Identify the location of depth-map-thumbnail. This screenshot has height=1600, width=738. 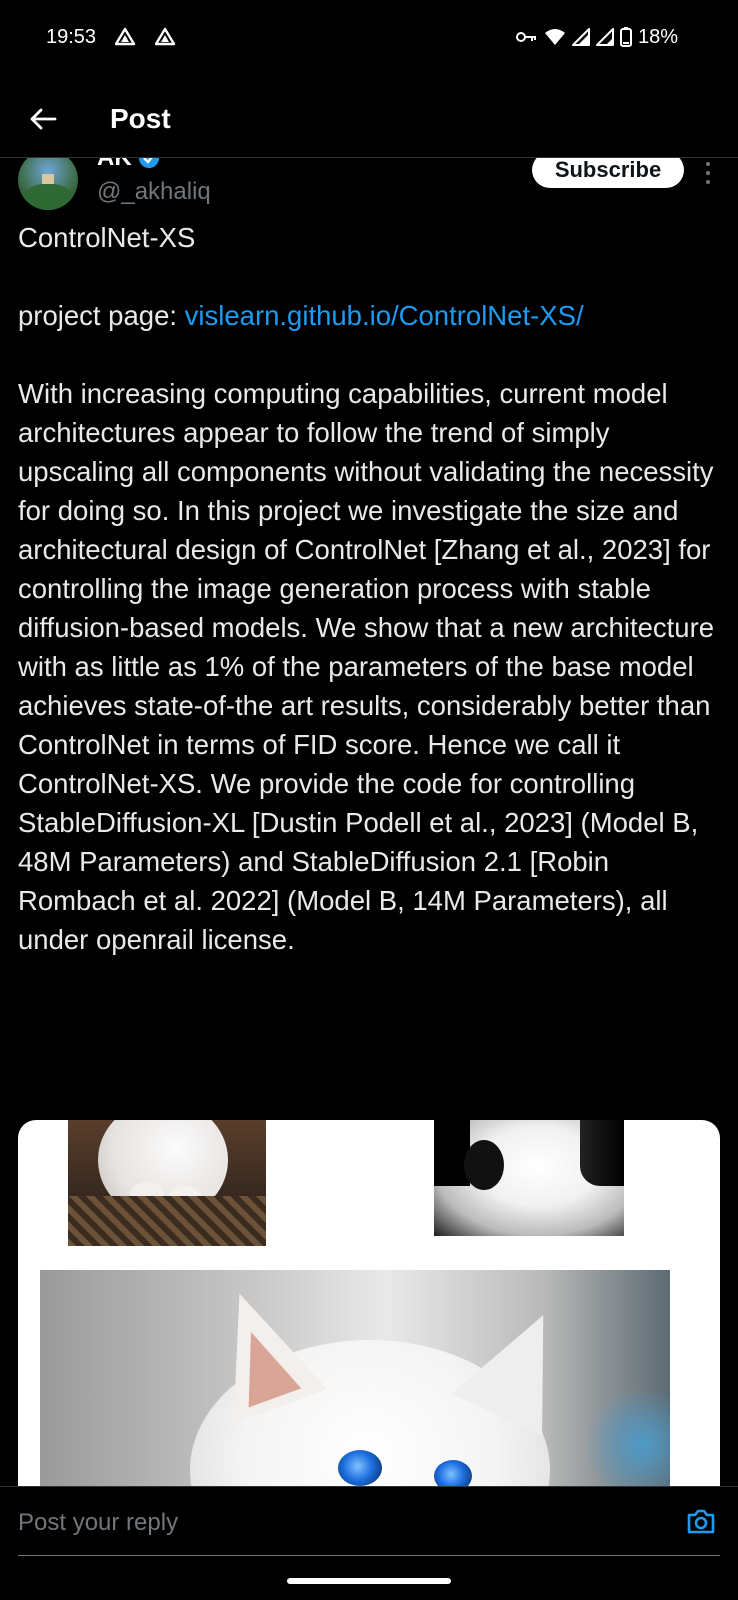
(529, 1178).